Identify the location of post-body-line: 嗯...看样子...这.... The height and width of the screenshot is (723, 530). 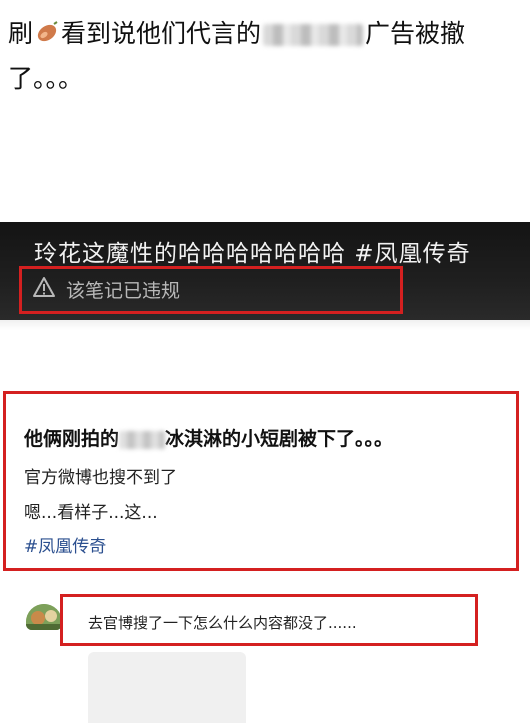
(91, 513).